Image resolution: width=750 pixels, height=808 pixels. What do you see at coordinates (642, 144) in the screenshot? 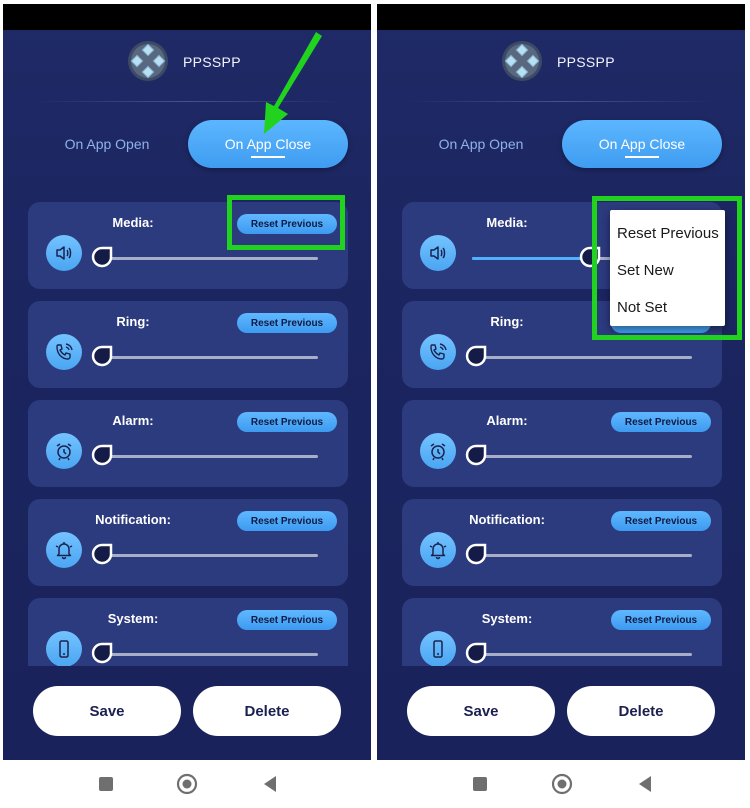
I see `tab-on-app-close: On App Close` at bounding box center [642, 144].